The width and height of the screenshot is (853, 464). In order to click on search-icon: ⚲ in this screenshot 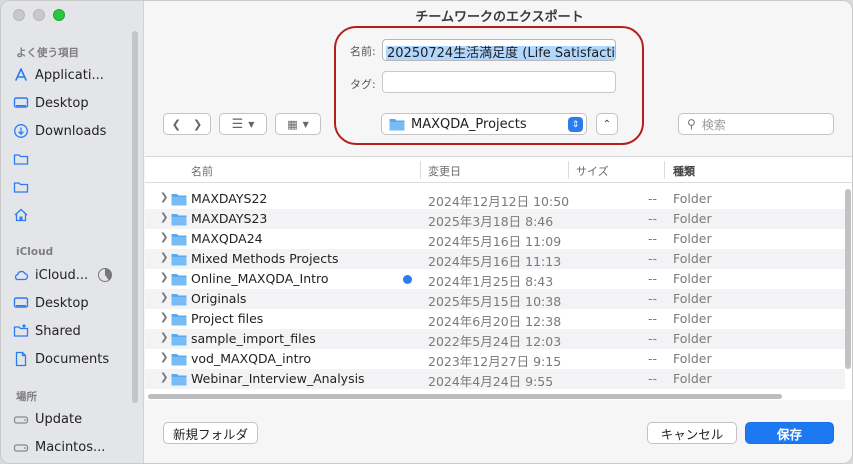, I will do `click(691, 124)`.